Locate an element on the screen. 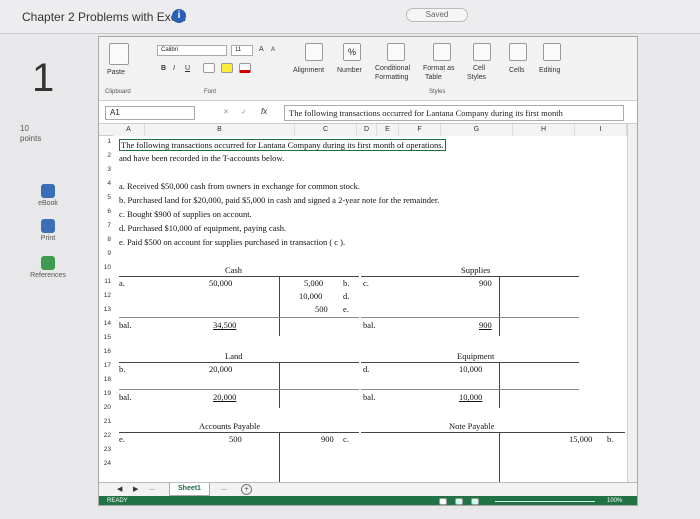 The image size is (700, 519). row-header: 23 is located at coordinates (106, 449).